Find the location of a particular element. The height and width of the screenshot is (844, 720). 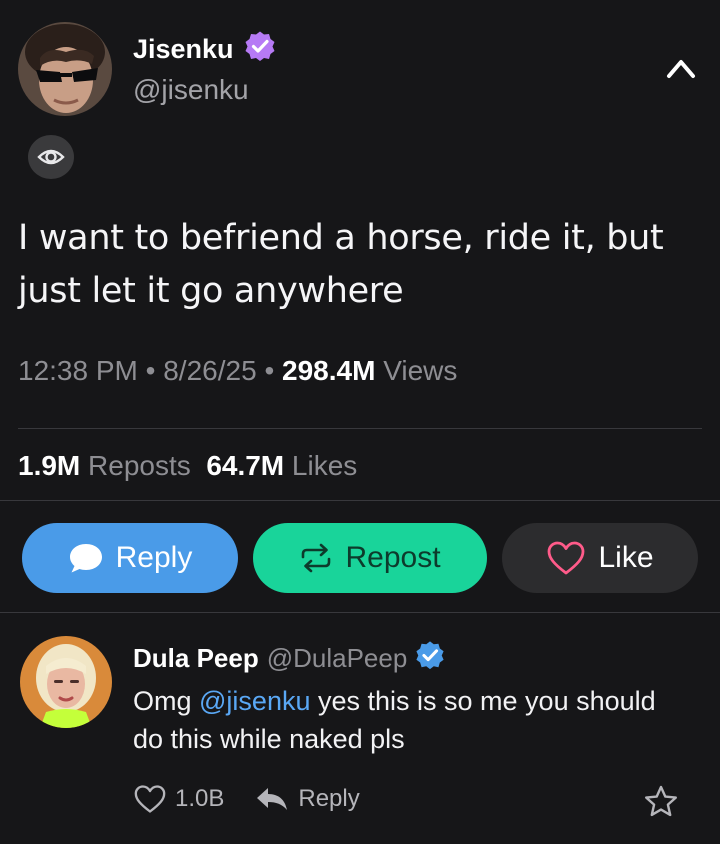

speech-bubble-icon is located at coordinates (85, 558).